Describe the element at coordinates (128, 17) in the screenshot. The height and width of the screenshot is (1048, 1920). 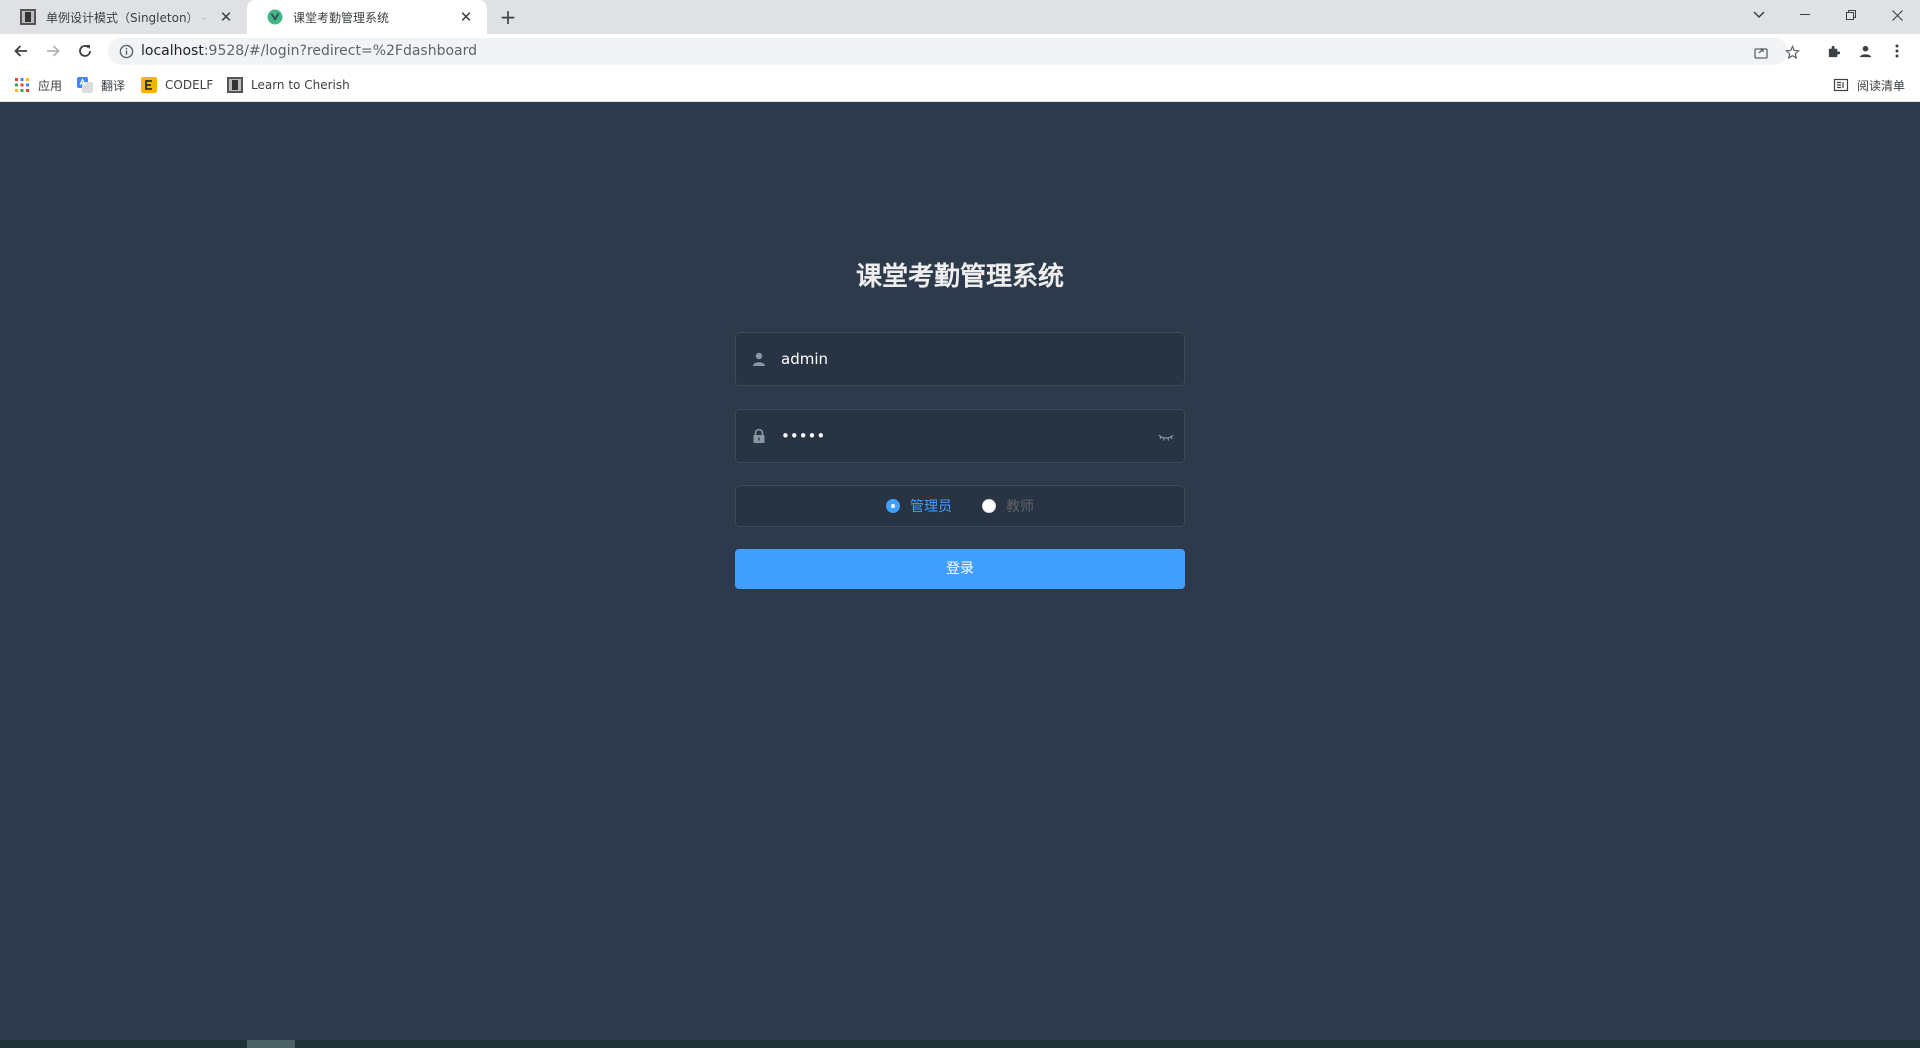
I see `tab-title: 单例设计模式（Singleton） - Le` at that location.